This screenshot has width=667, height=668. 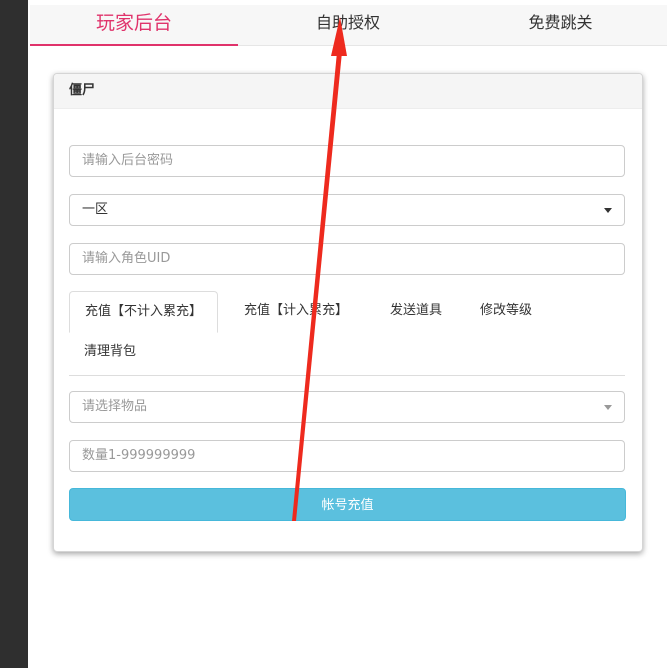 I want to click on tab-modify-level: 修改等级, so click(x=506, y=311).